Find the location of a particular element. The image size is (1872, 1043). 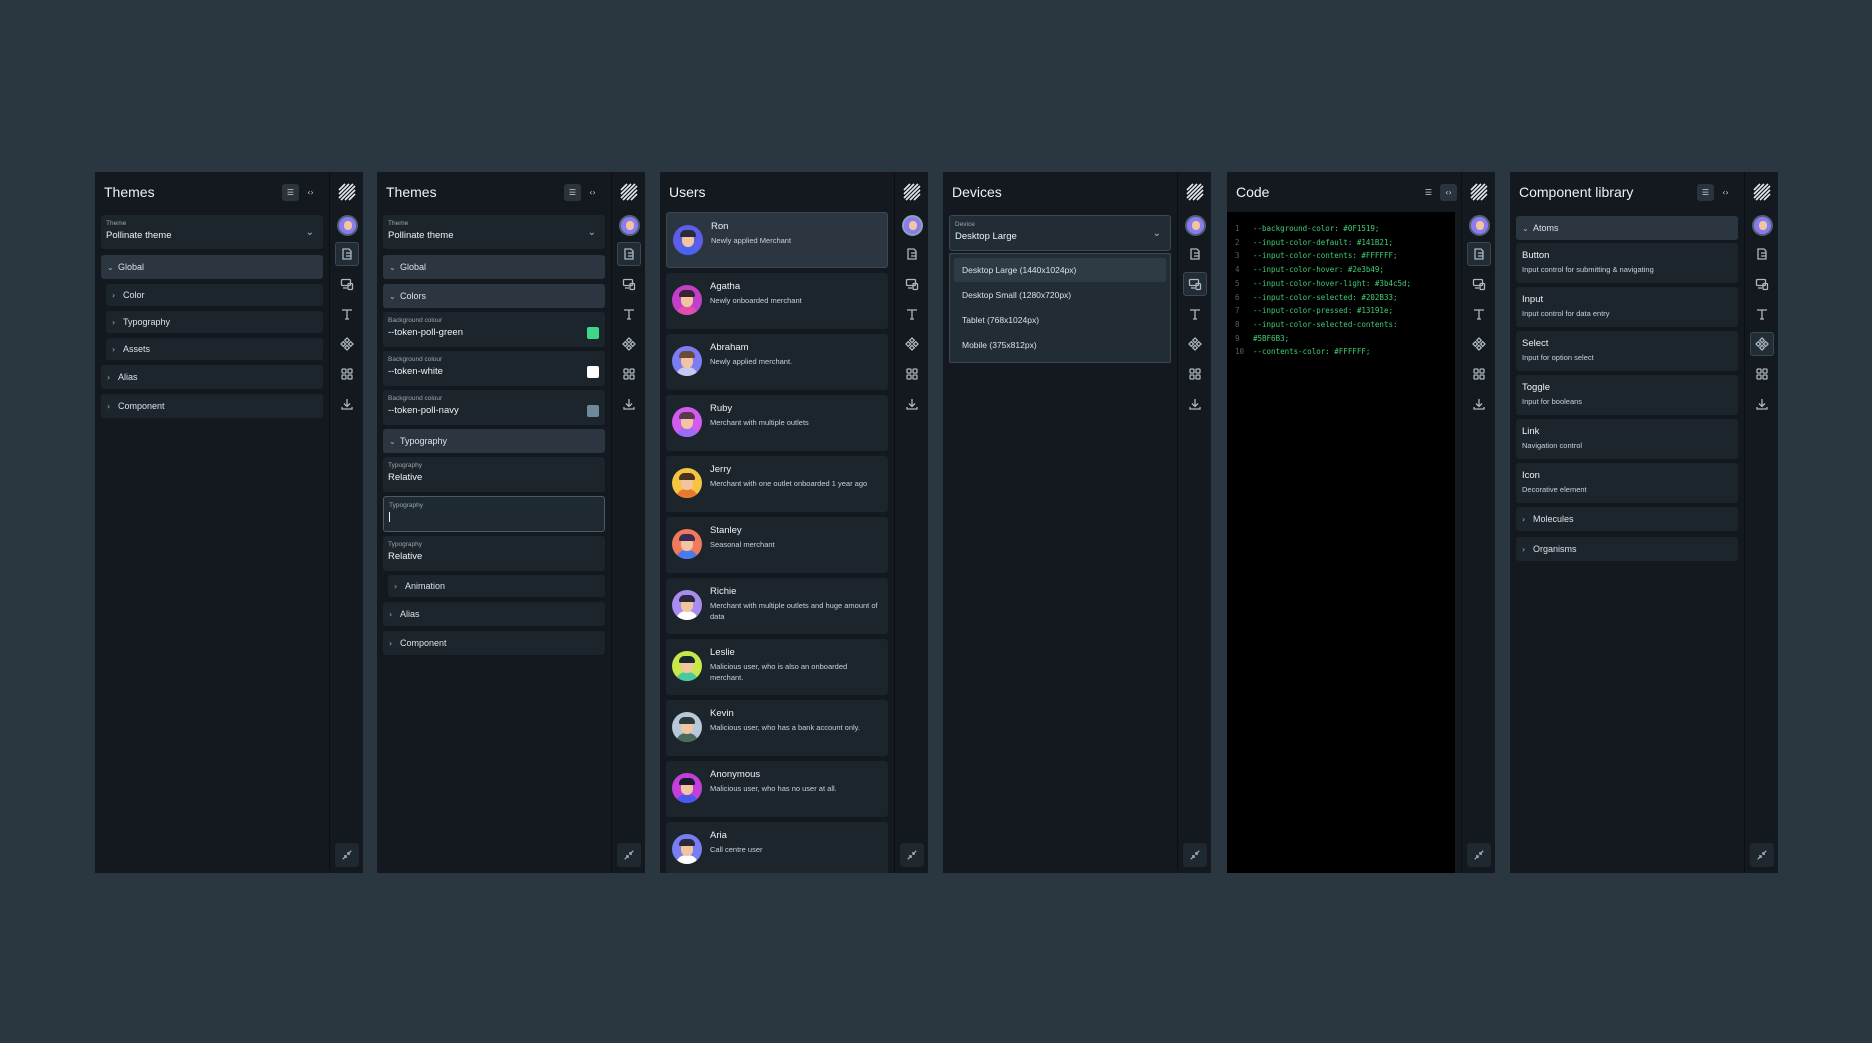

device-option: Desktop Small (1280x720px) is located at coordinates (1060, 295).